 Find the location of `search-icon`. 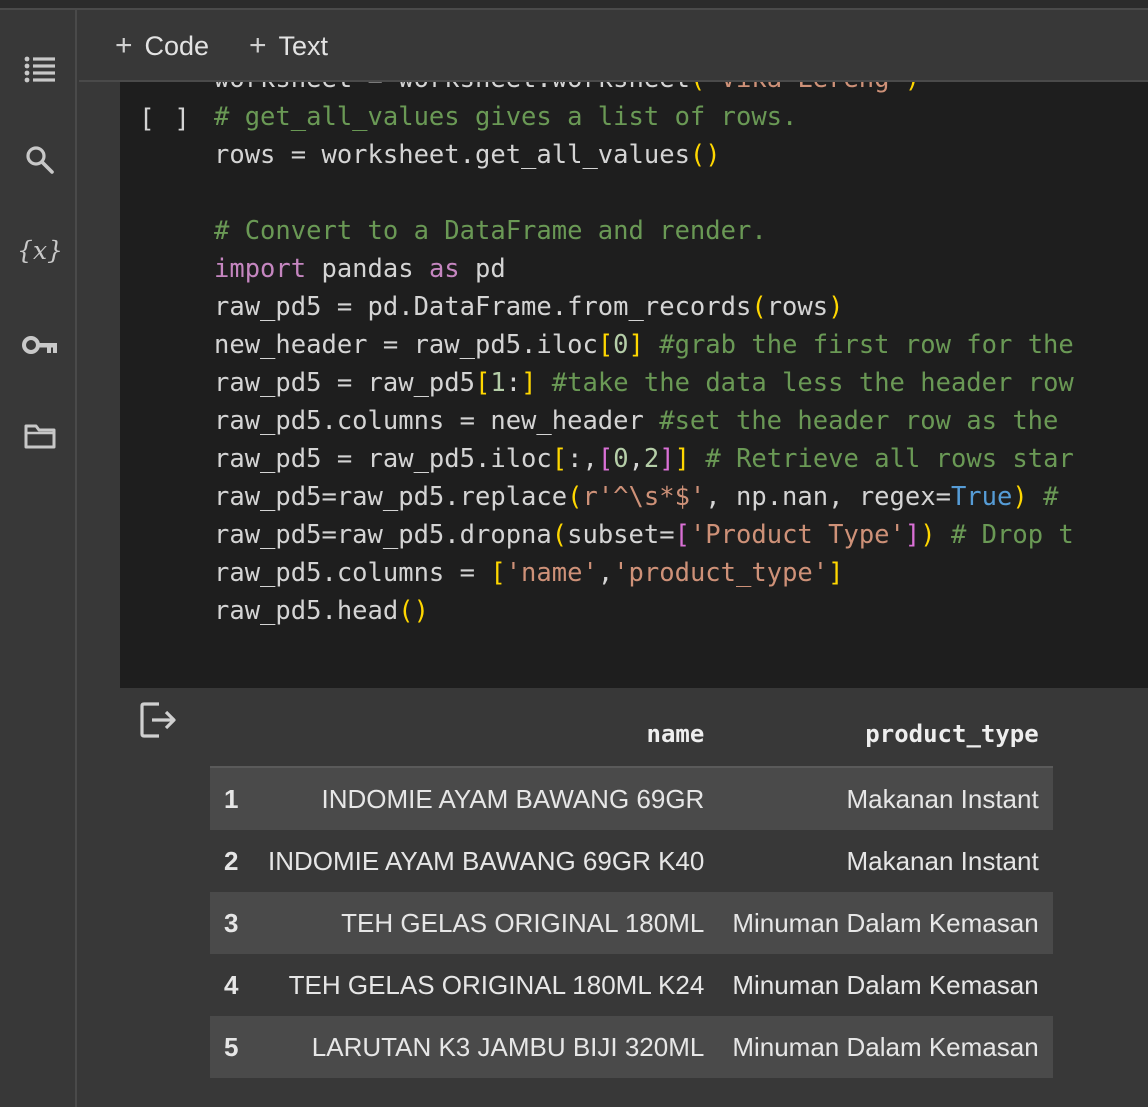

search-icon is located at coordinates (40, 160).